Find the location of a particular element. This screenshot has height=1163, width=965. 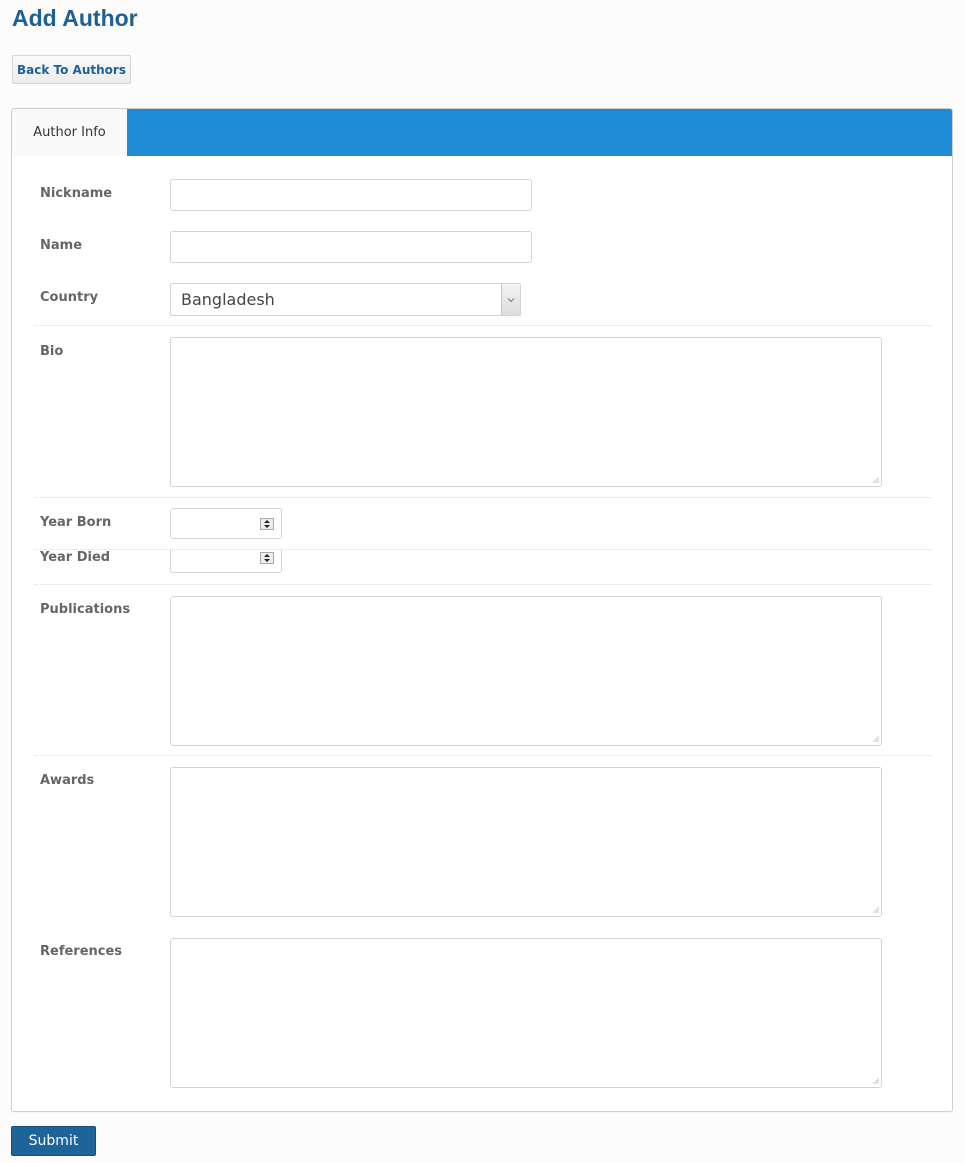

back-to-authors-button: Back To Authors is located at coordinates (71, 69).